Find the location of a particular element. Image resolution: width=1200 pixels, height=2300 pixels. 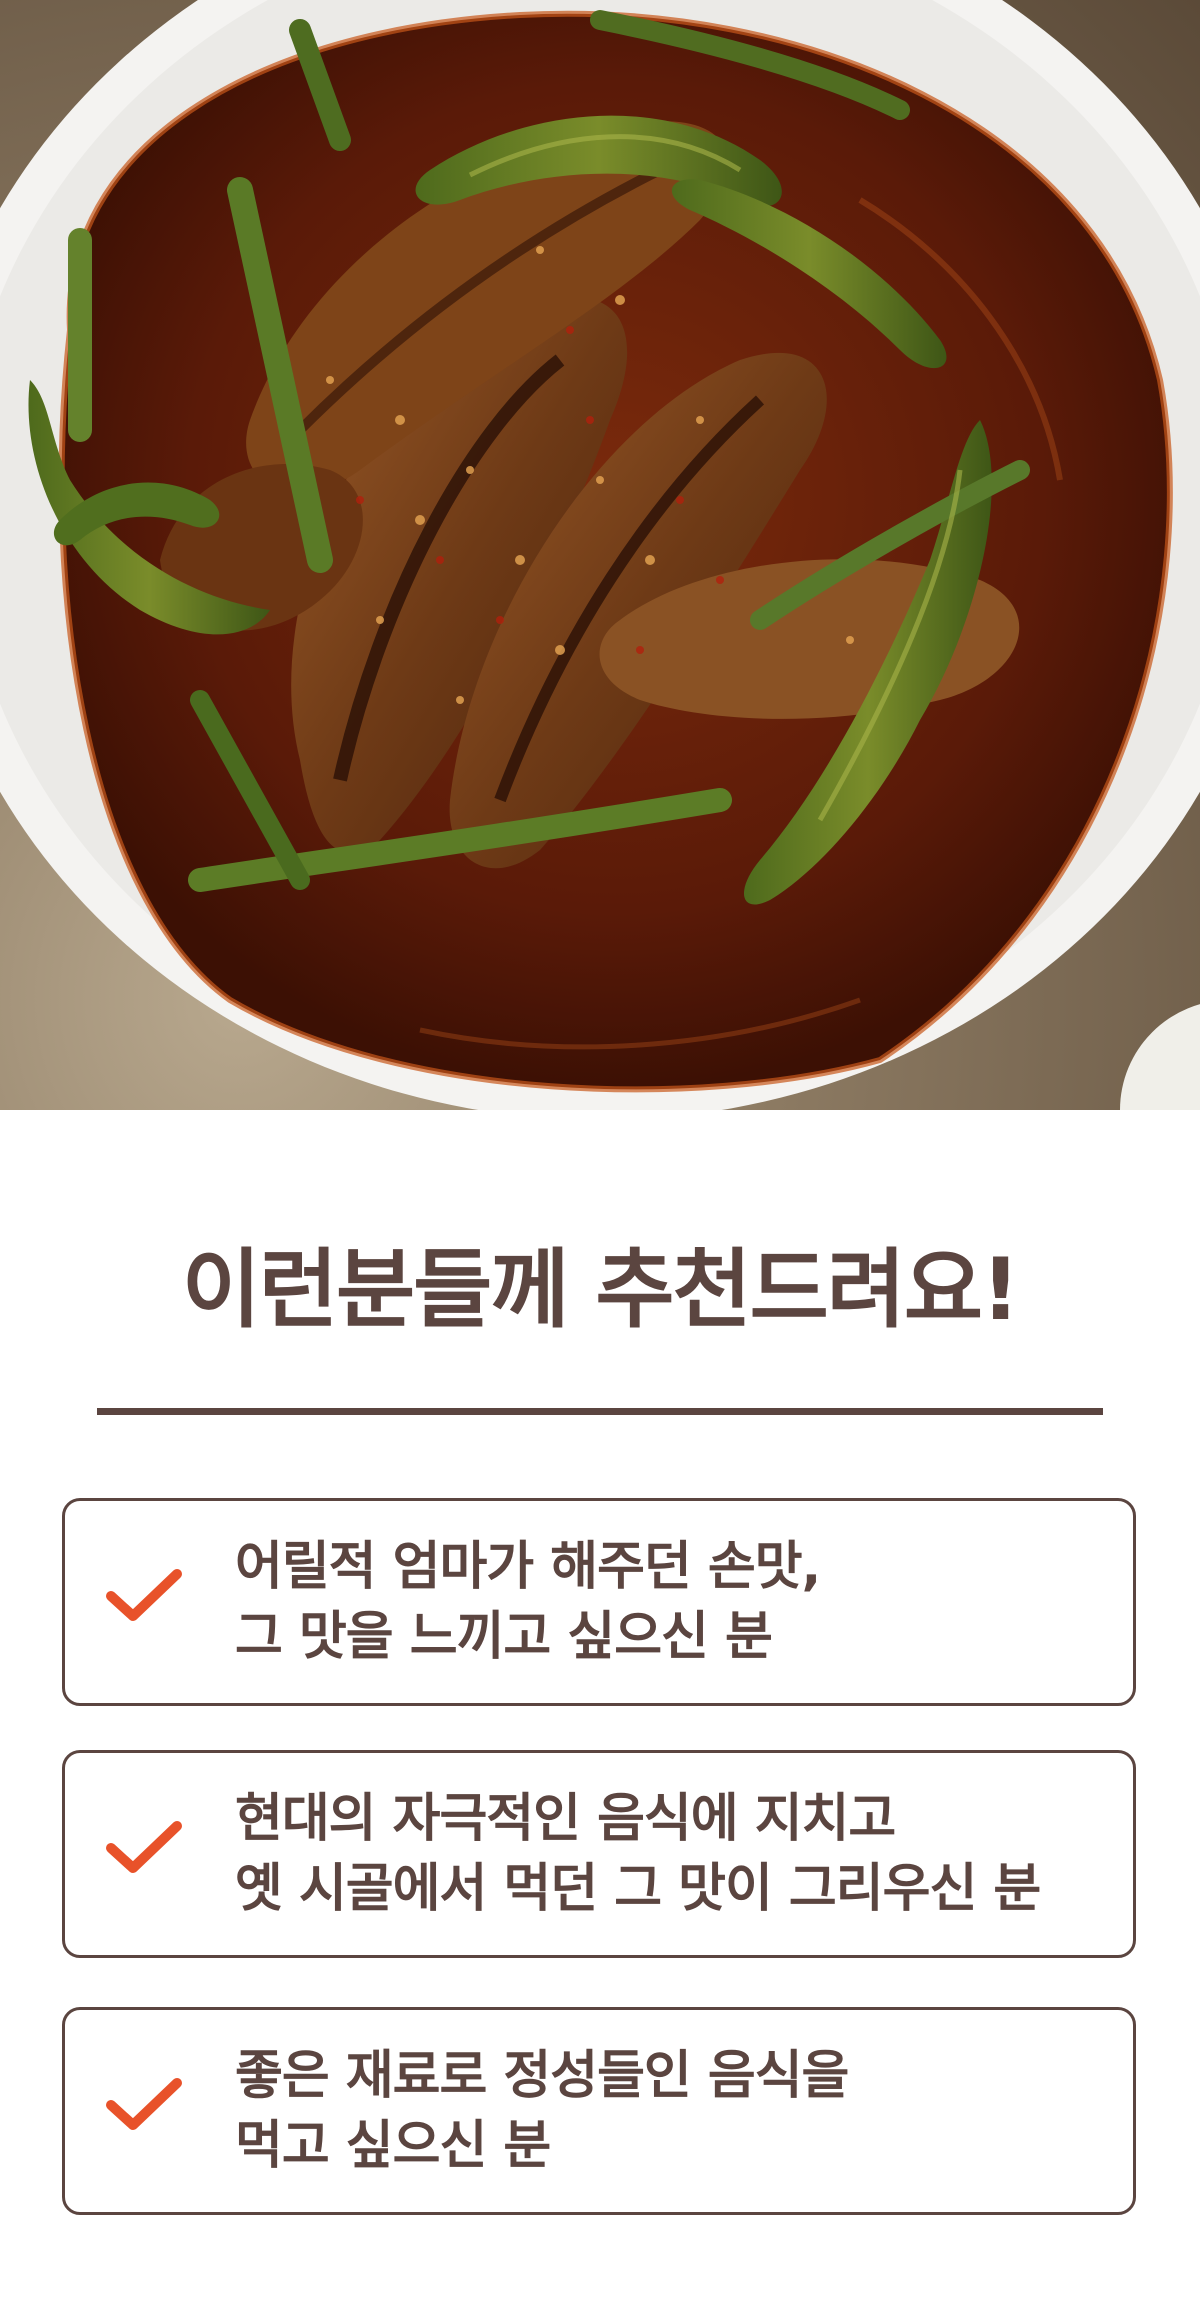

card-text: 현대의 자극적인 음식에 지치고 옛 시골에서 먹던 그 맛이 그리우신 분 is located at coordinates (638, 1854).